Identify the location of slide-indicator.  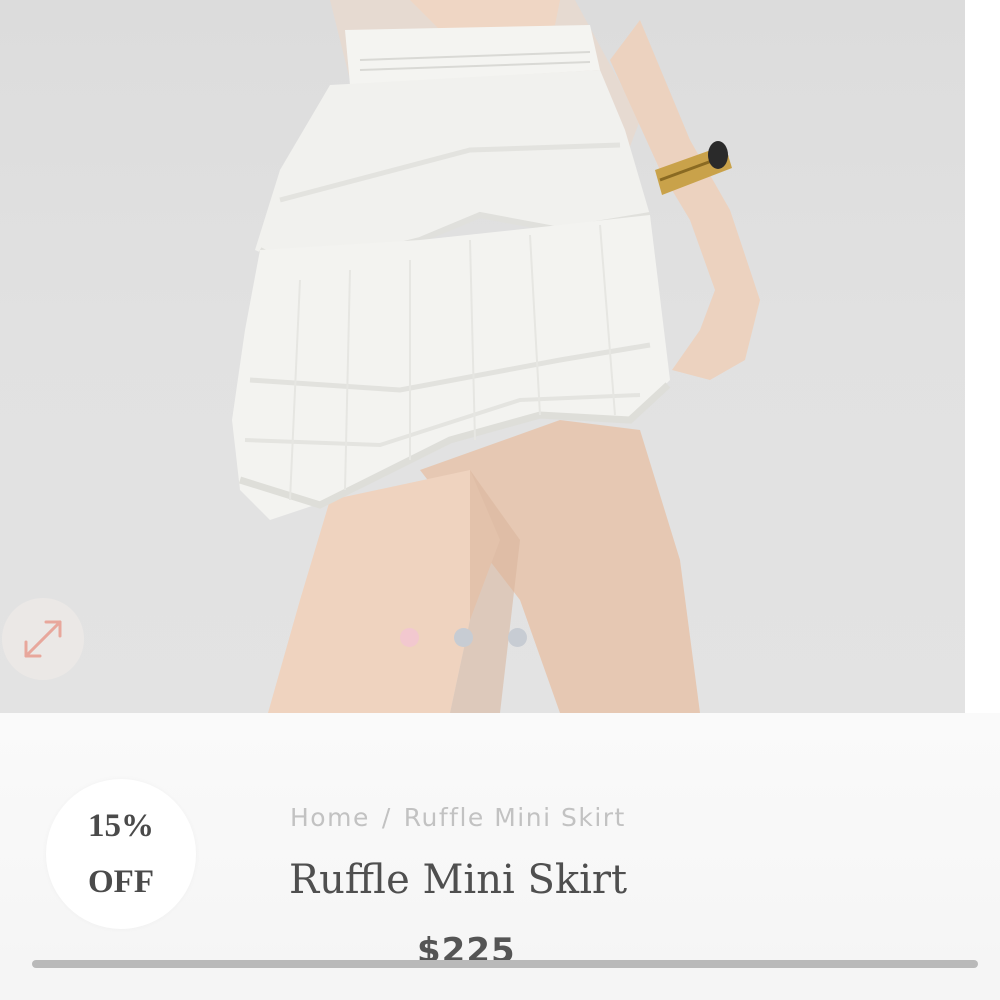
(463, 637).